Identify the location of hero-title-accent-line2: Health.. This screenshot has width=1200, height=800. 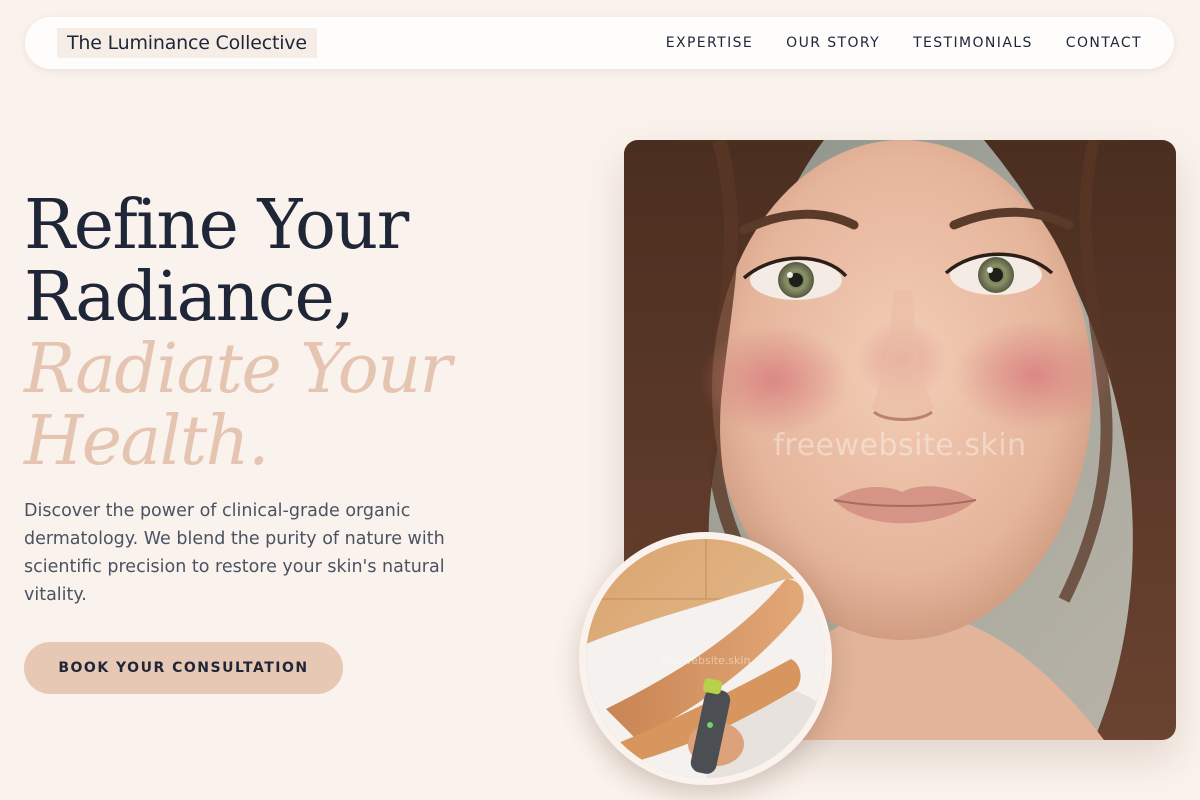
(147, 441).